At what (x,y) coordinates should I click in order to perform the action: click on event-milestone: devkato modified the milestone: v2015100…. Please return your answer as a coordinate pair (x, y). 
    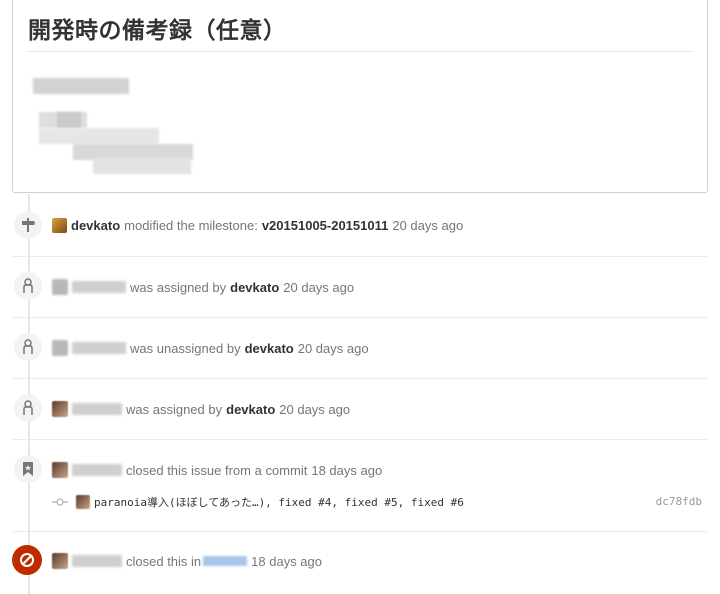
    Looking at the image, I should click on (257, 225).